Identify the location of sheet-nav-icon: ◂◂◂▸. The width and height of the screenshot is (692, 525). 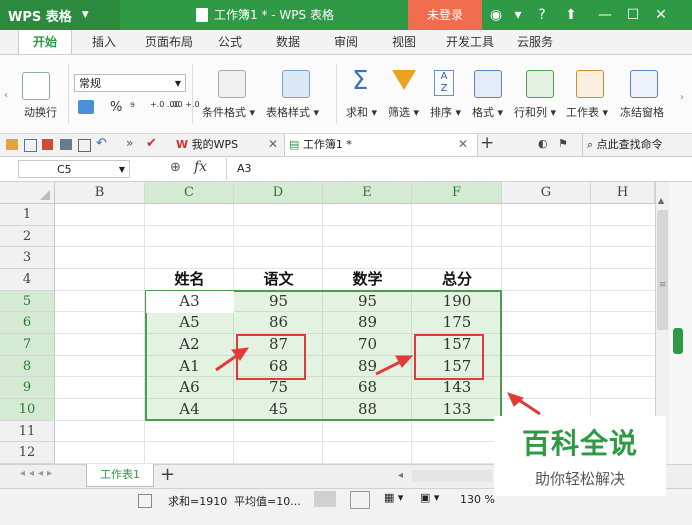
(38, 473).